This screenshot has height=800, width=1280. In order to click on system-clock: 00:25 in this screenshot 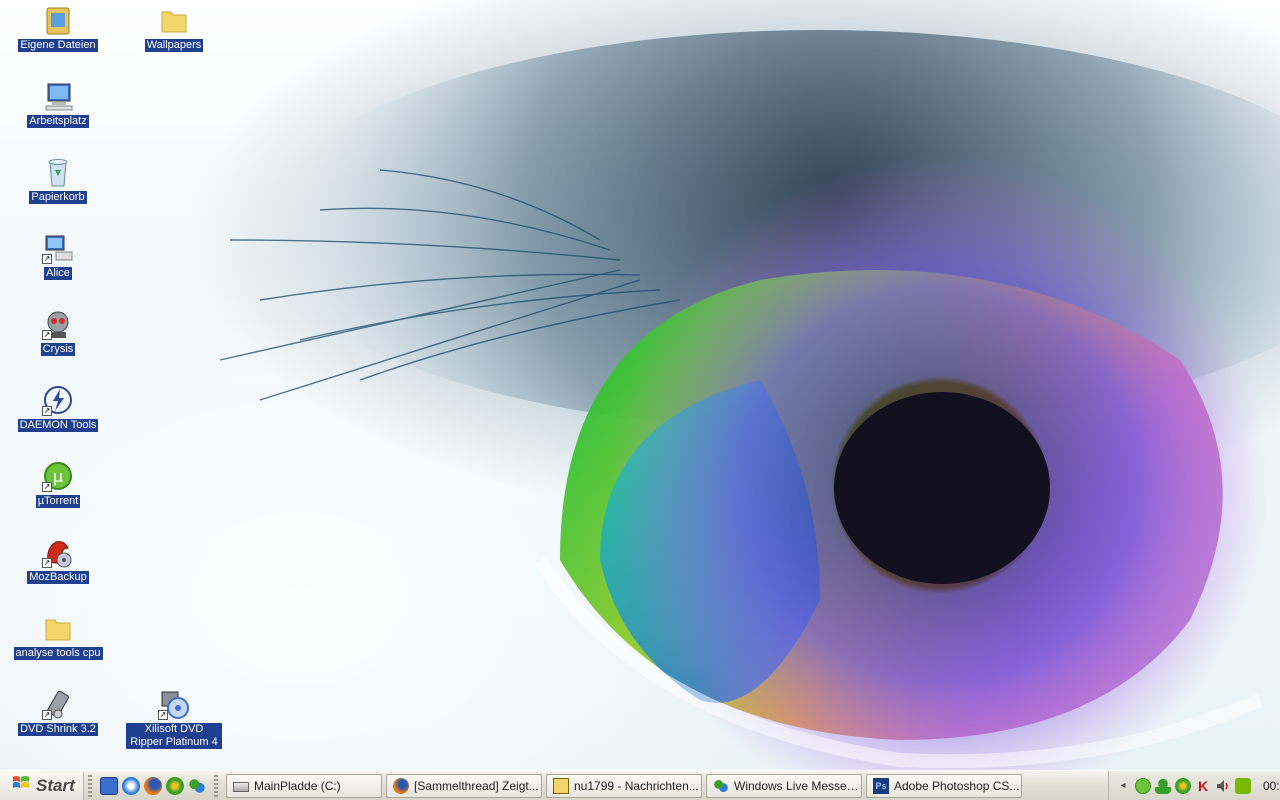, I will do `click(1271, 786)`.